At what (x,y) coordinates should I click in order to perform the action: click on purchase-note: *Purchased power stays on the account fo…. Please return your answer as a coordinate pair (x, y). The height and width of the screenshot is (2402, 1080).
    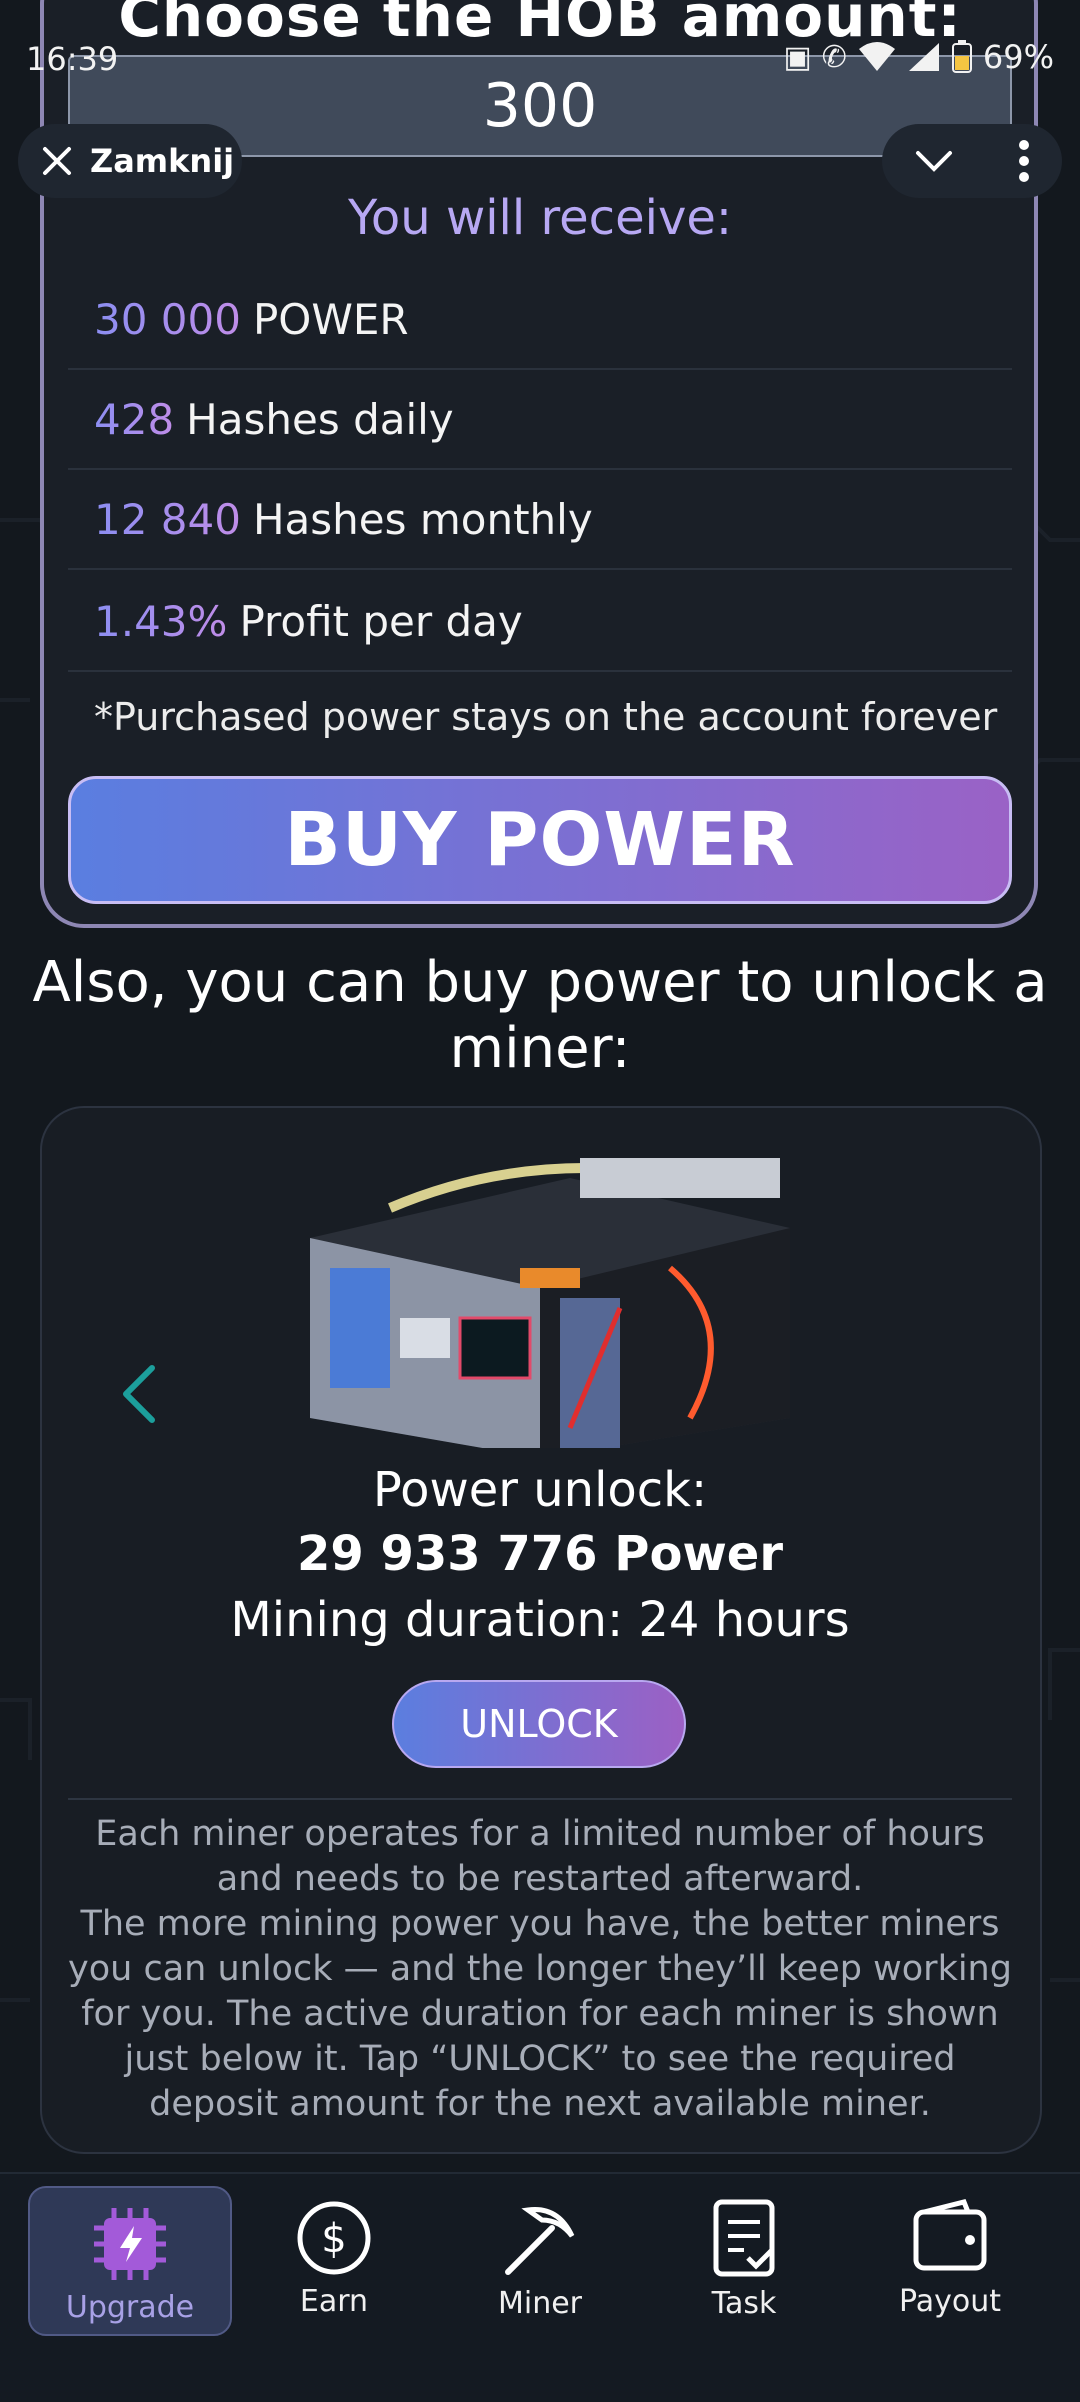
    Looking at the image, I should click on (546, 717).